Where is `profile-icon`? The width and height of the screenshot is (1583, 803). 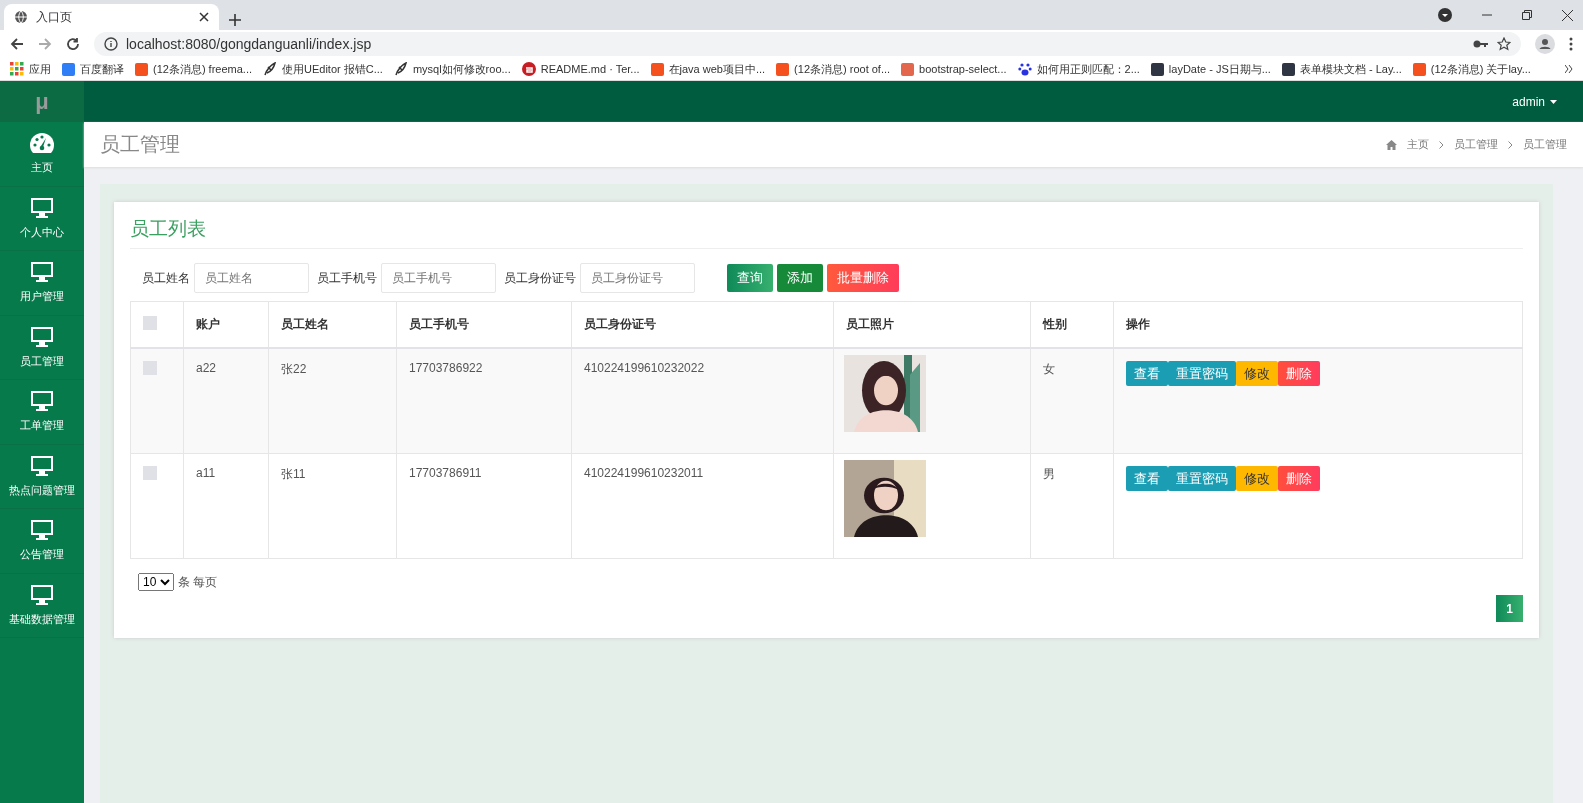 profile-icon is located at coordinates (1545, 44).